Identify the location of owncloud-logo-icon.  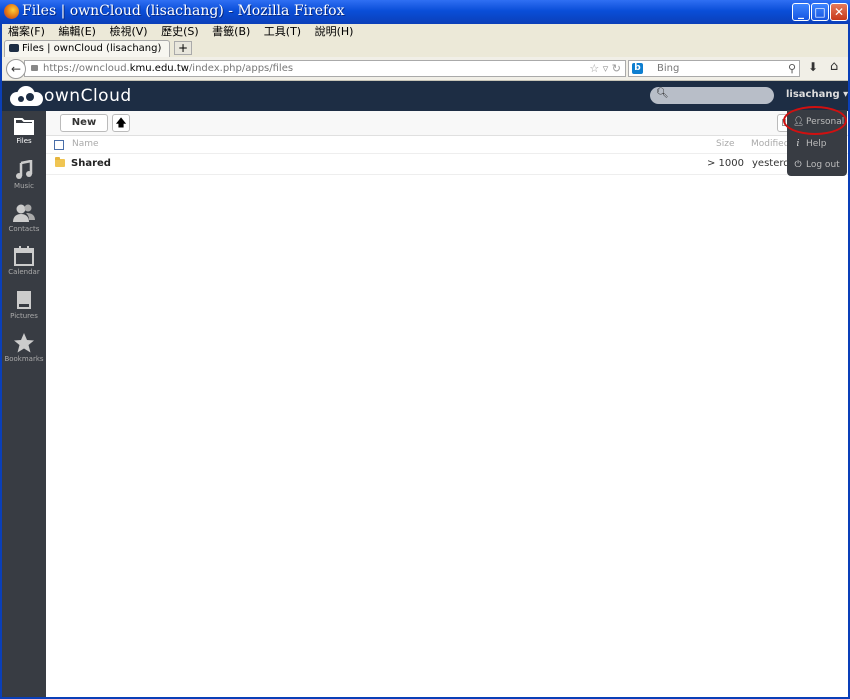
(26, 96).